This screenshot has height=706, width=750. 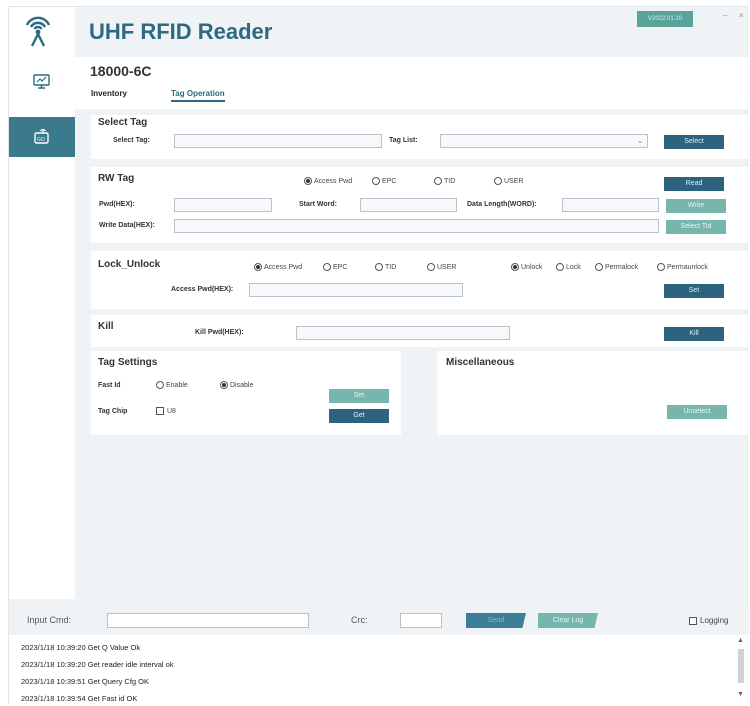 I want to click on input-cmd-field, so click(x=208, y=620).